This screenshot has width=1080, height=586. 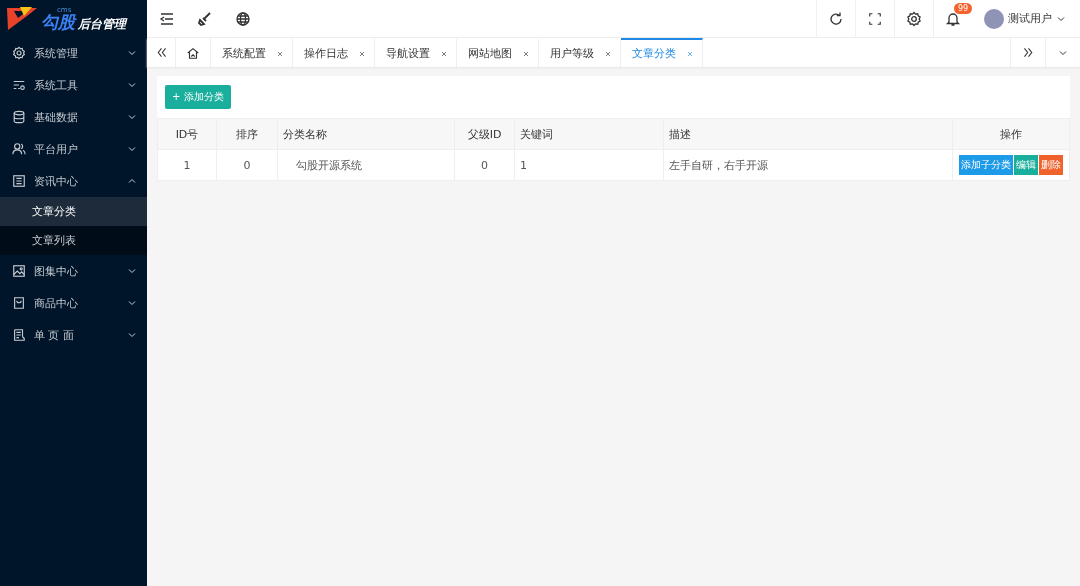 I want to click on image-icon, so click(x=19, y=271).